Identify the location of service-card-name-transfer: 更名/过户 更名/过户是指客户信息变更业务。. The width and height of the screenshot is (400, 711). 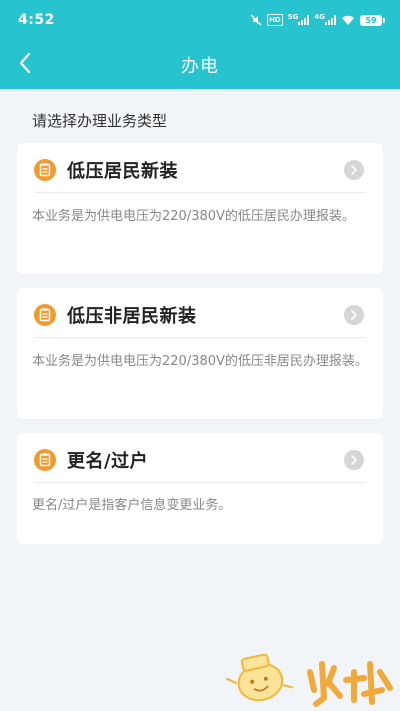
(200, 488).